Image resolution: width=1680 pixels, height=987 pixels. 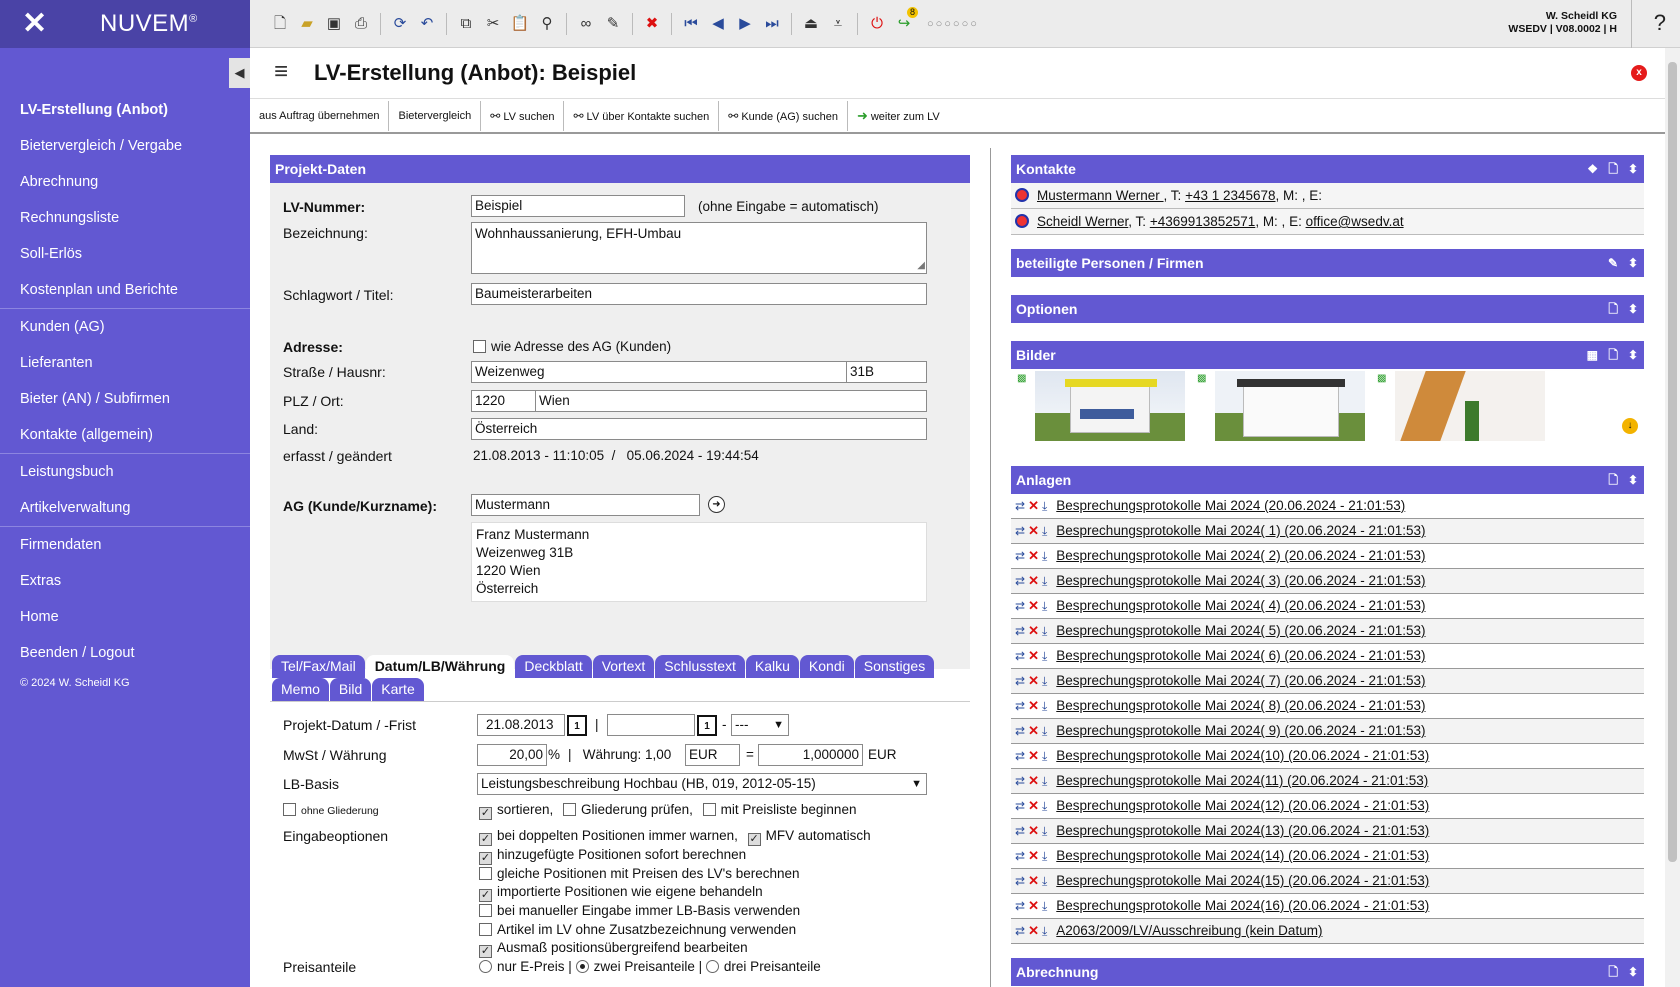 I want to click on sidebar-item-kontakte: Kontakte (allgemein), so click(x=125, y=435).